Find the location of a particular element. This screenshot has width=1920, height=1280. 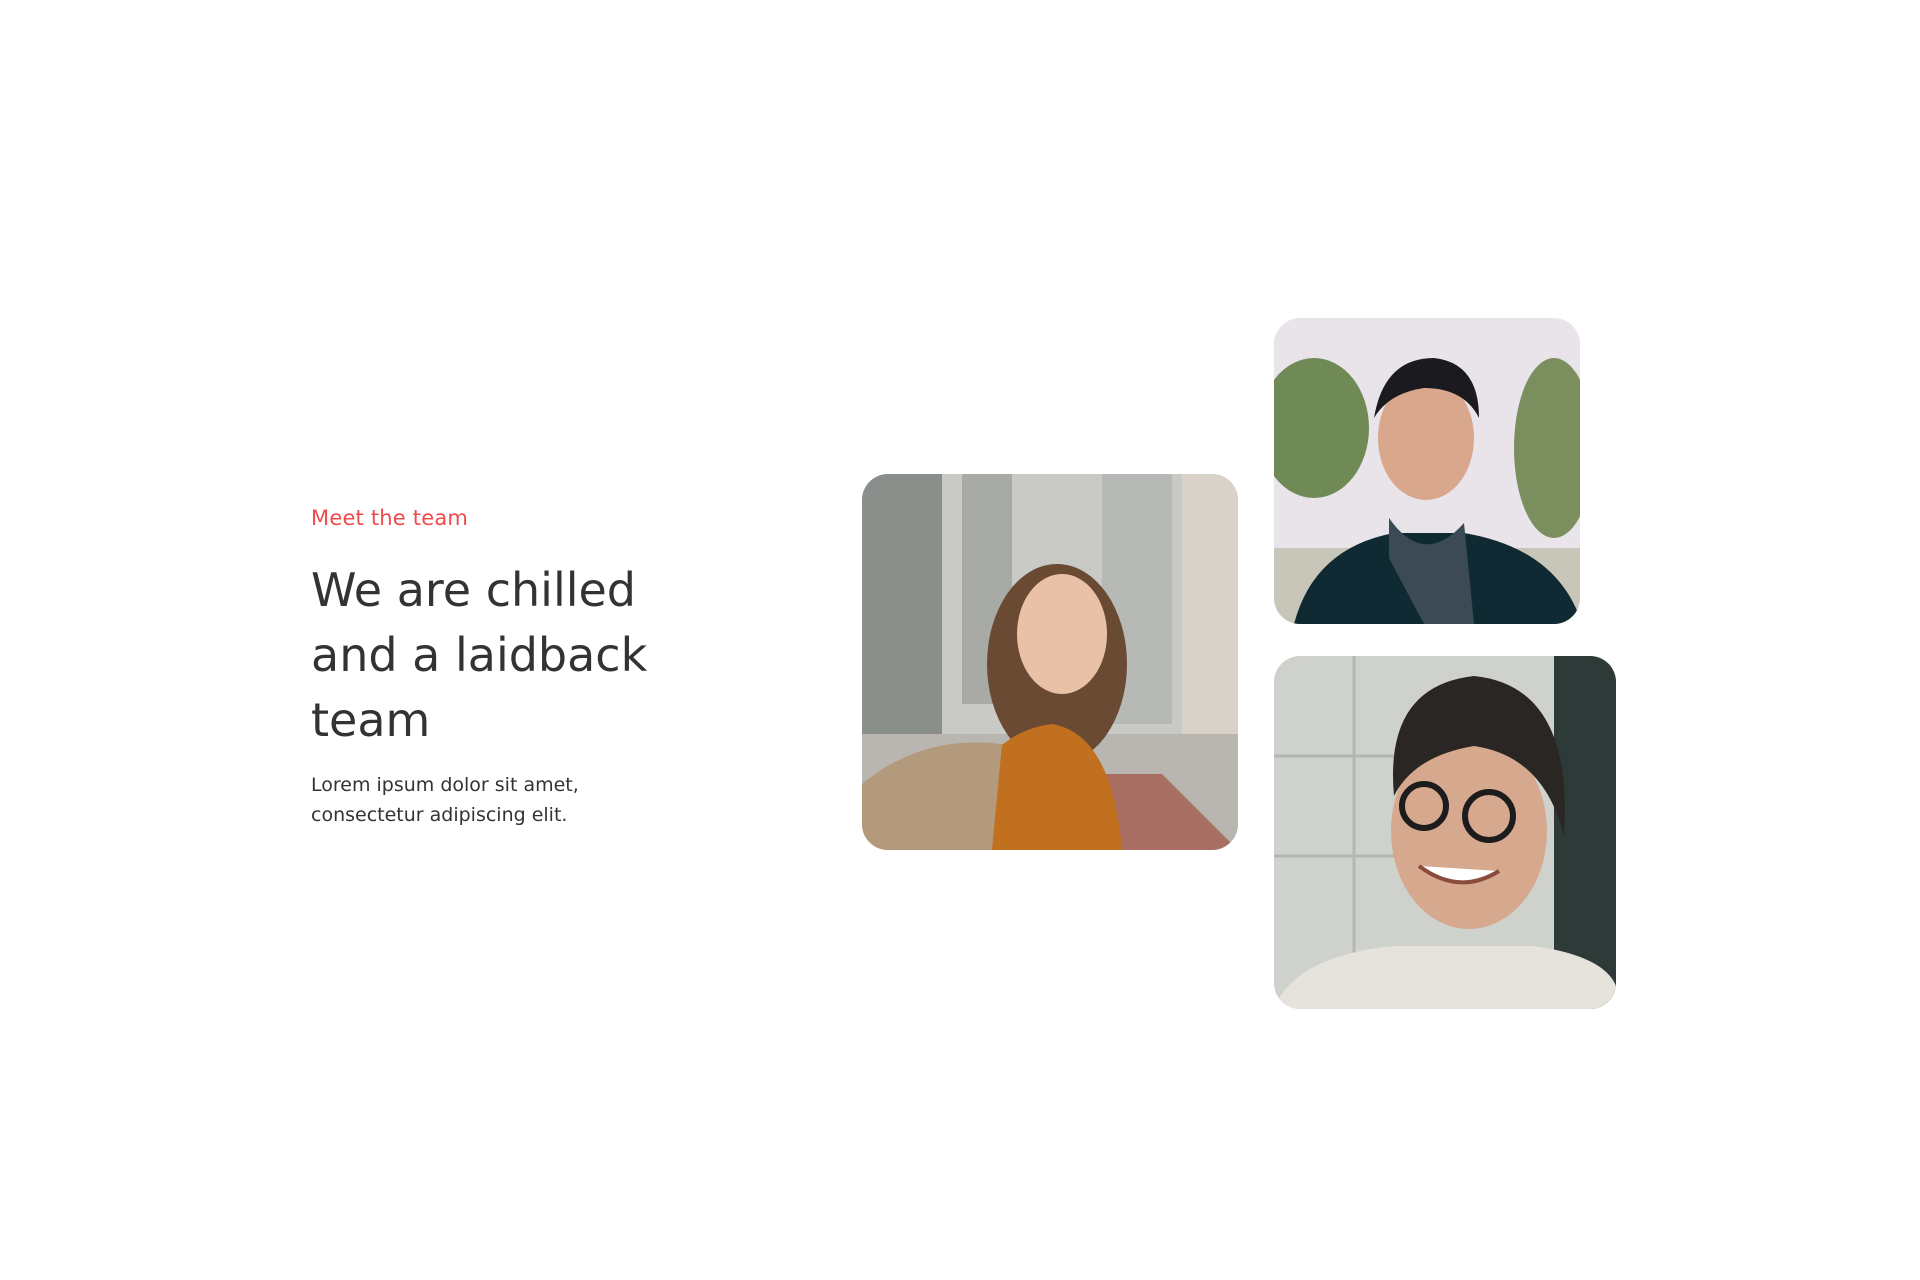

section-eyebrow: Meet the team is located at coordinates (390, 518).